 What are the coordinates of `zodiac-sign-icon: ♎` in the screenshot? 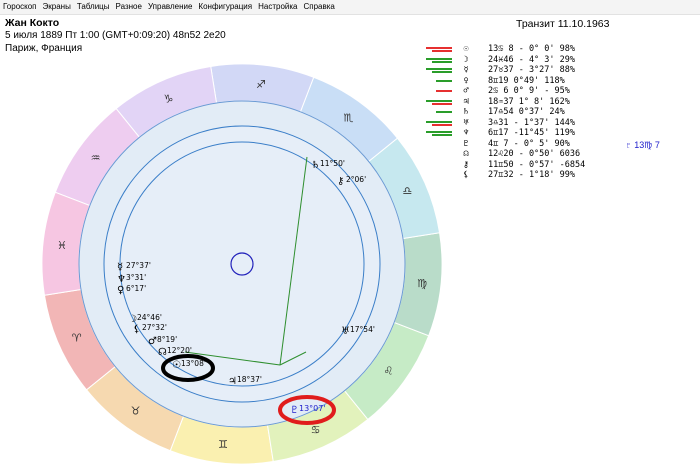 It's located at (407, 190).